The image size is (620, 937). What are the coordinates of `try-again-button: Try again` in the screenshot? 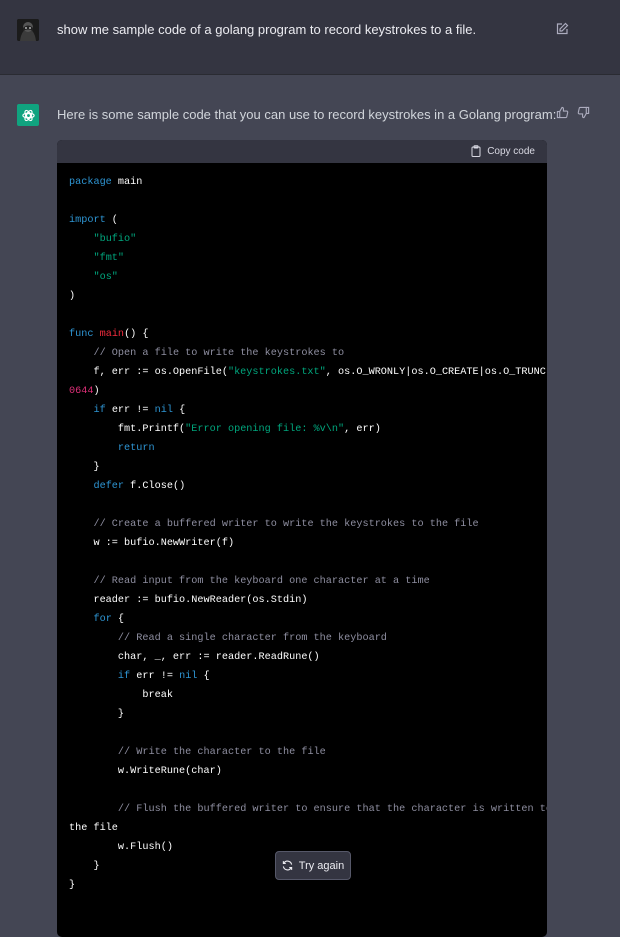 It's located at (313, 865).